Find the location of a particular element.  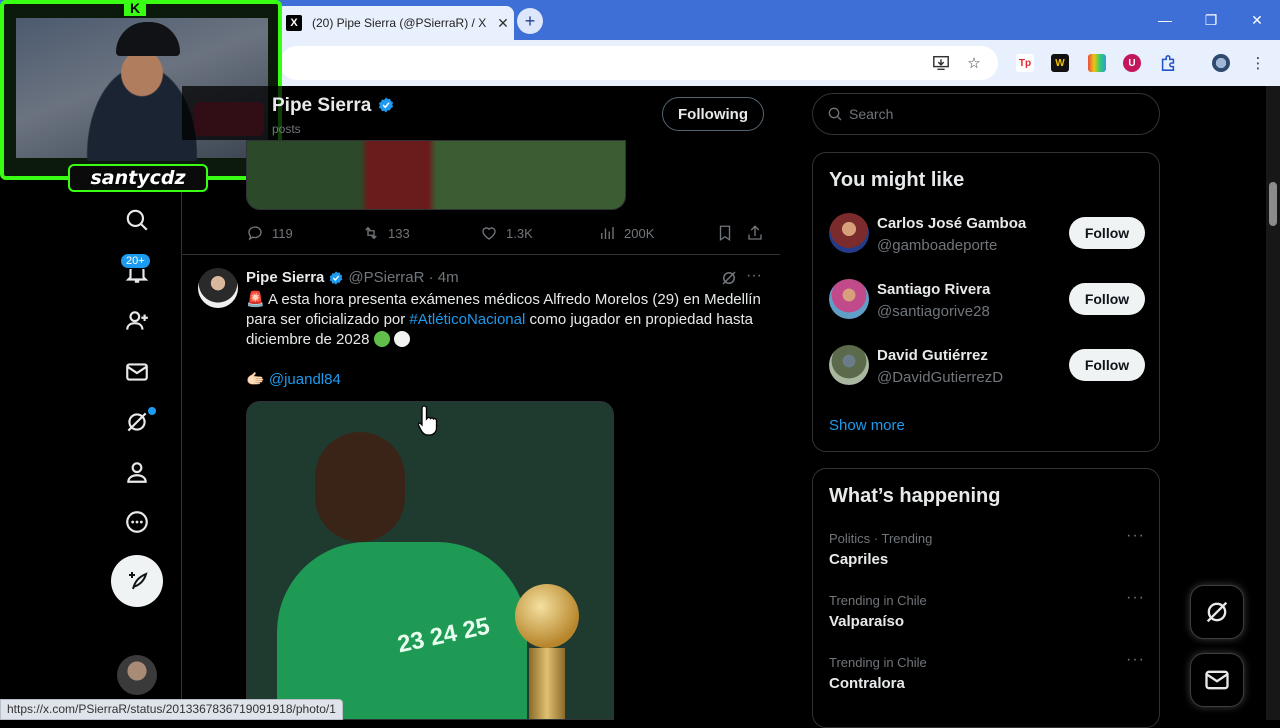

extension-u-icon: U is located at coordinates (1132, 63).